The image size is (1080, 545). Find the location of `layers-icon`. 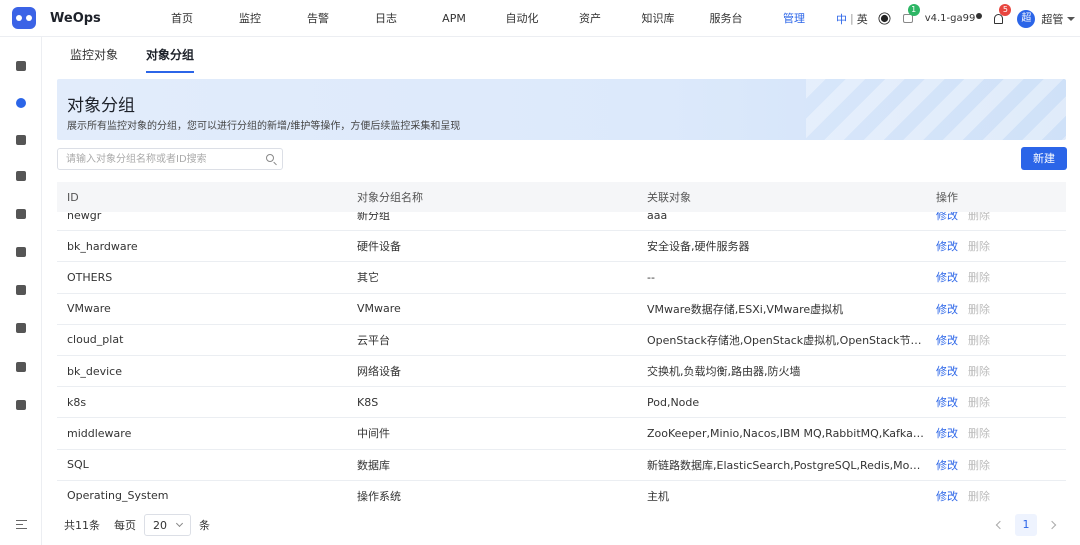

layers-icon is located at coordinates (21, 290).